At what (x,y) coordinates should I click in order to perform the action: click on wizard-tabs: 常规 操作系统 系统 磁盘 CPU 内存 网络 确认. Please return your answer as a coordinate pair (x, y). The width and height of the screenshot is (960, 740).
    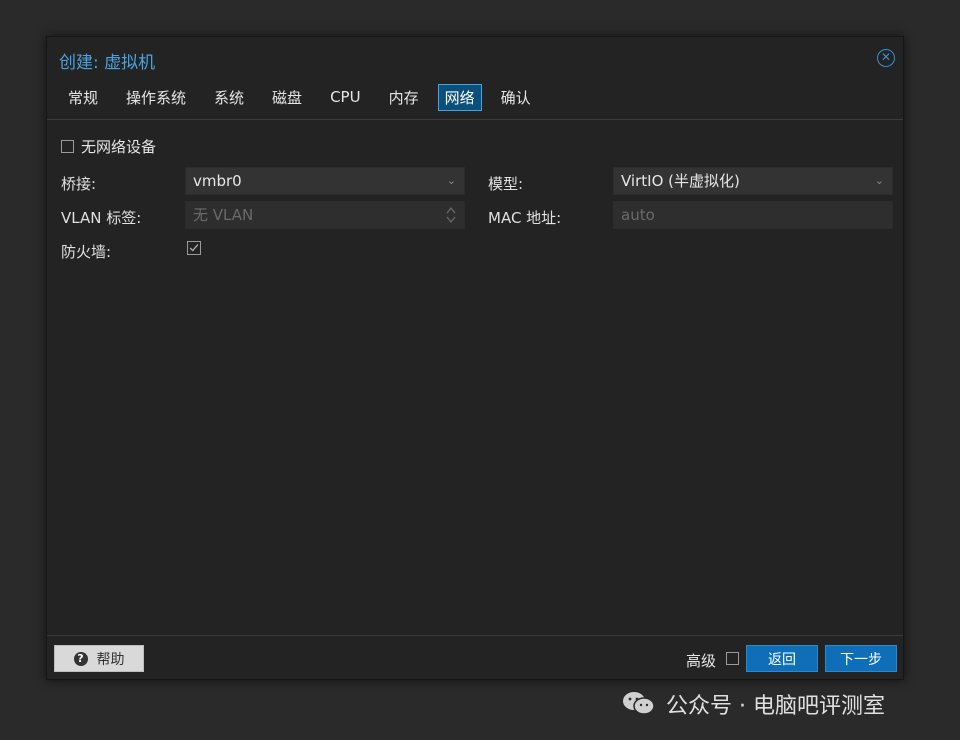
    Looking at the image, I should click on (304, 97).